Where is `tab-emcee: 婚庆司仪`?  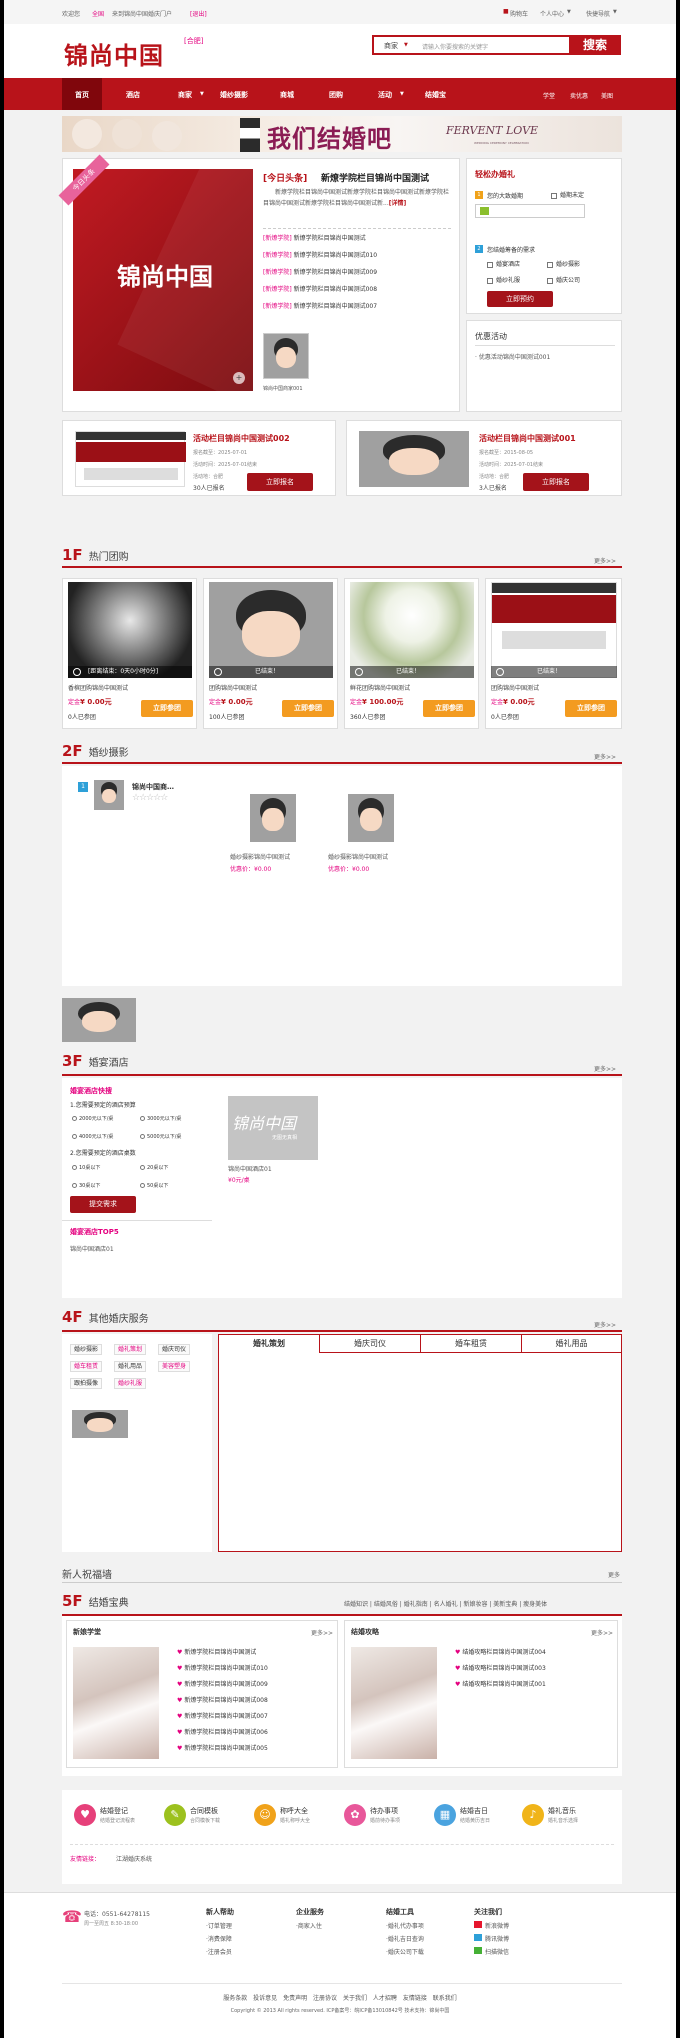
tab-emcee: 婚庆司仪 is located at coordinates (370, 1344).